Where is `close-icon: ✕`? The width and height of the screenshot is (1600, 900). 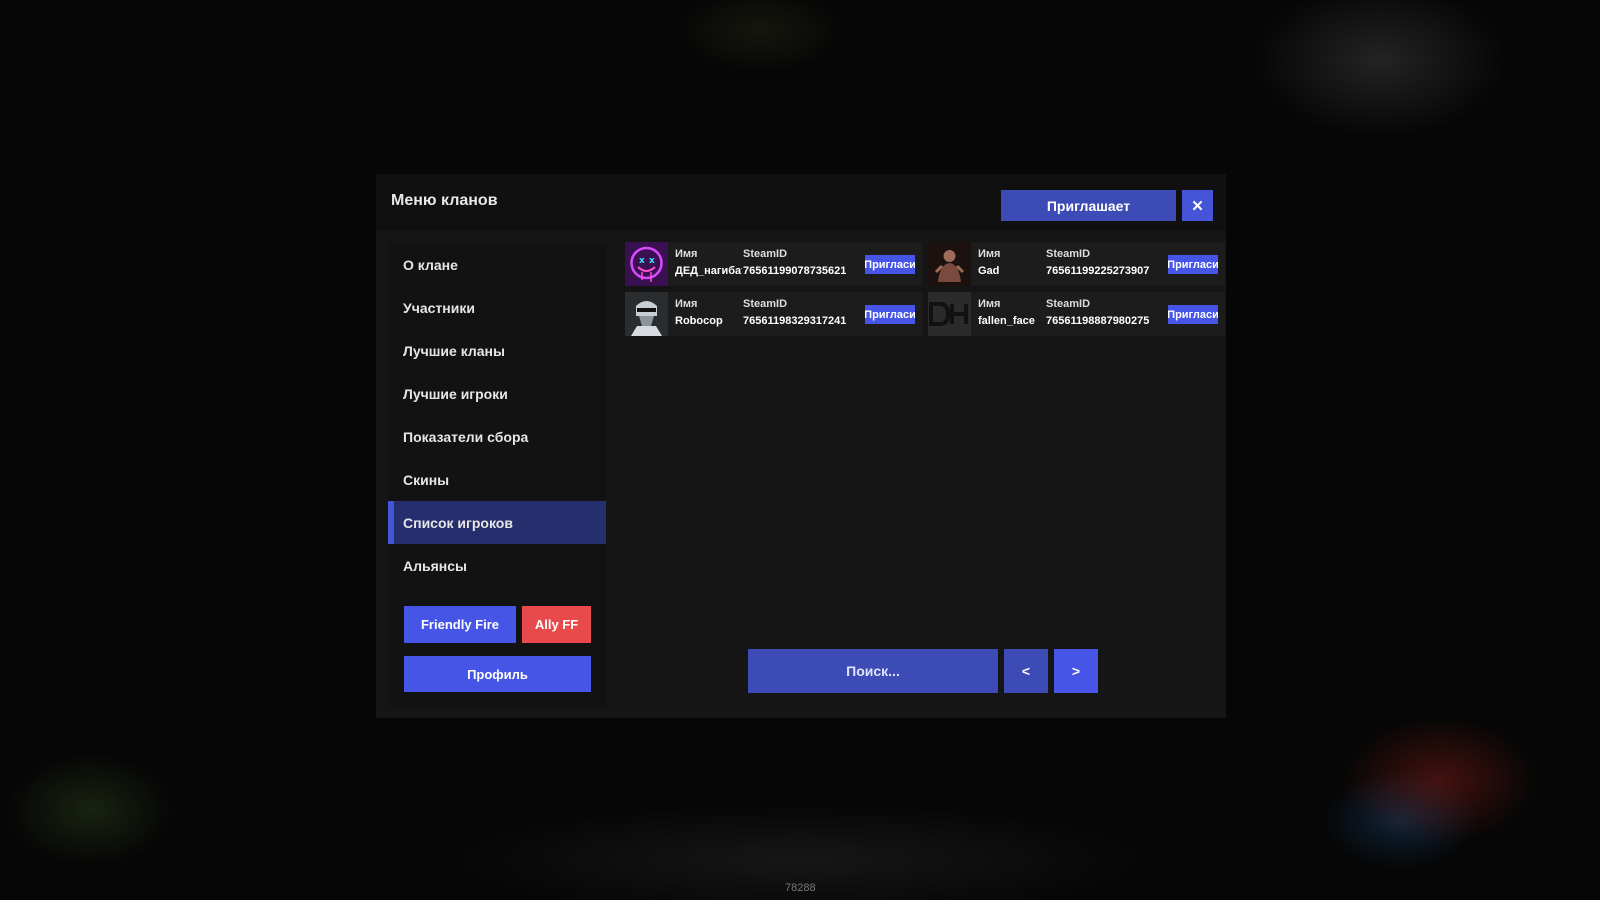 close-icon: ✕ is located at coordinates (1197, 205).